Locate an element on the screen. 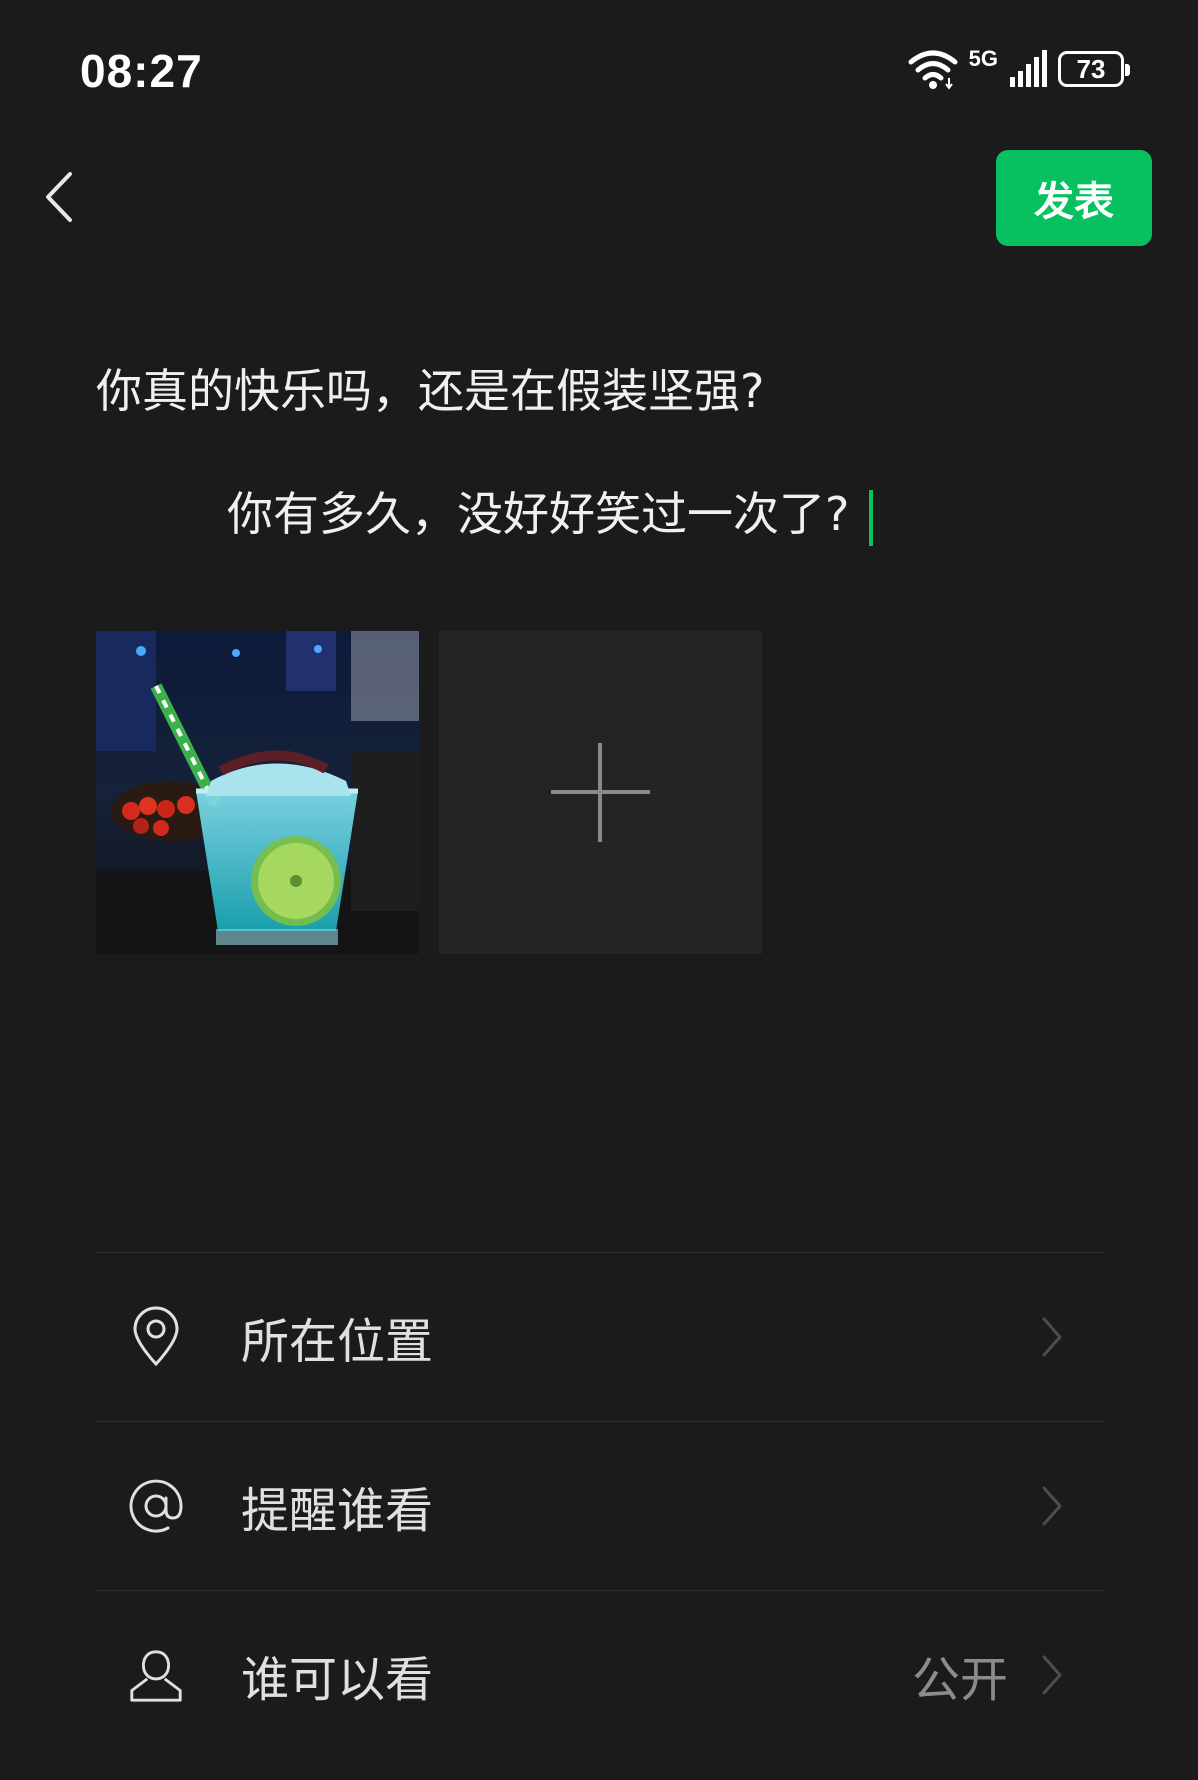 Image resolution: width=1198 pixels, height=1780 pixels. post-text-line: 你真的快乐吗，还是在假装坚强? is located at coordinates (430, 391).